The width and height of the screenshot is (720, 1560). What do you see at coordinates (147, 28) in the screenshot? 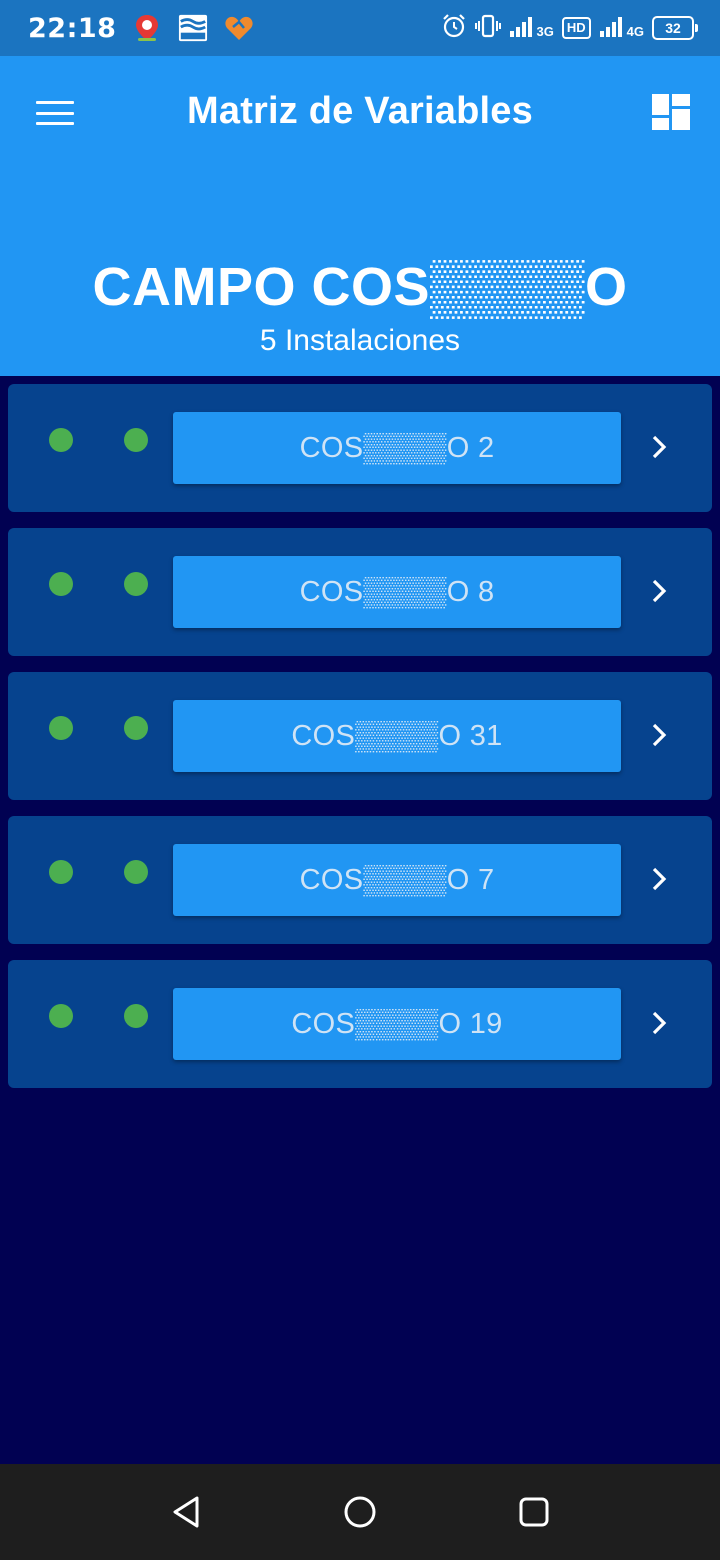
I see `location-pin-icon` at bounding box center [147, 28].